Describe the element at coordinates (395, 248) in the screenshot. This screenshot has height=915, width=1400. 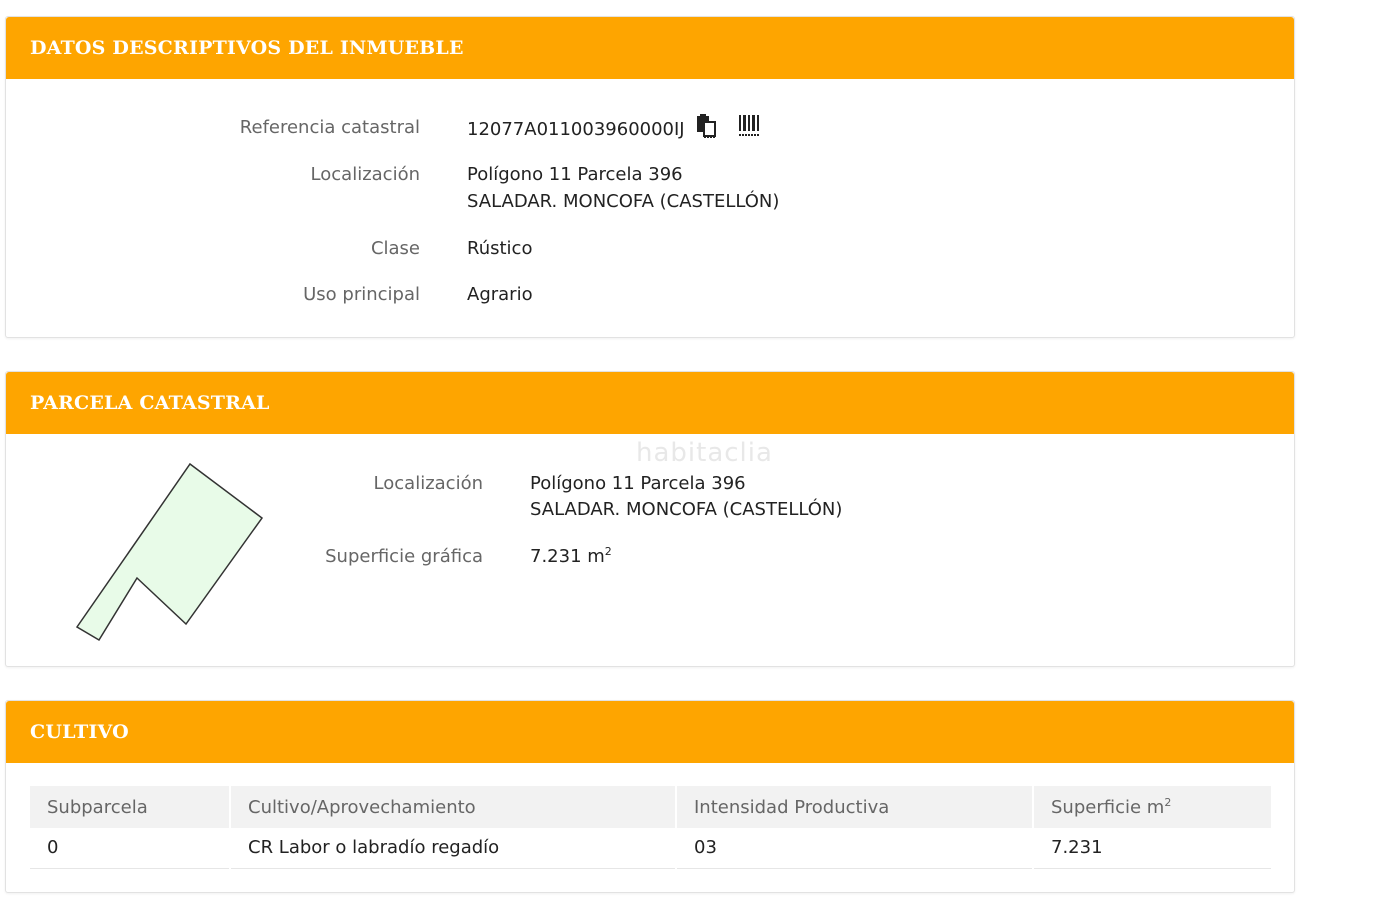
I see `clase-label: Clase` at that location.